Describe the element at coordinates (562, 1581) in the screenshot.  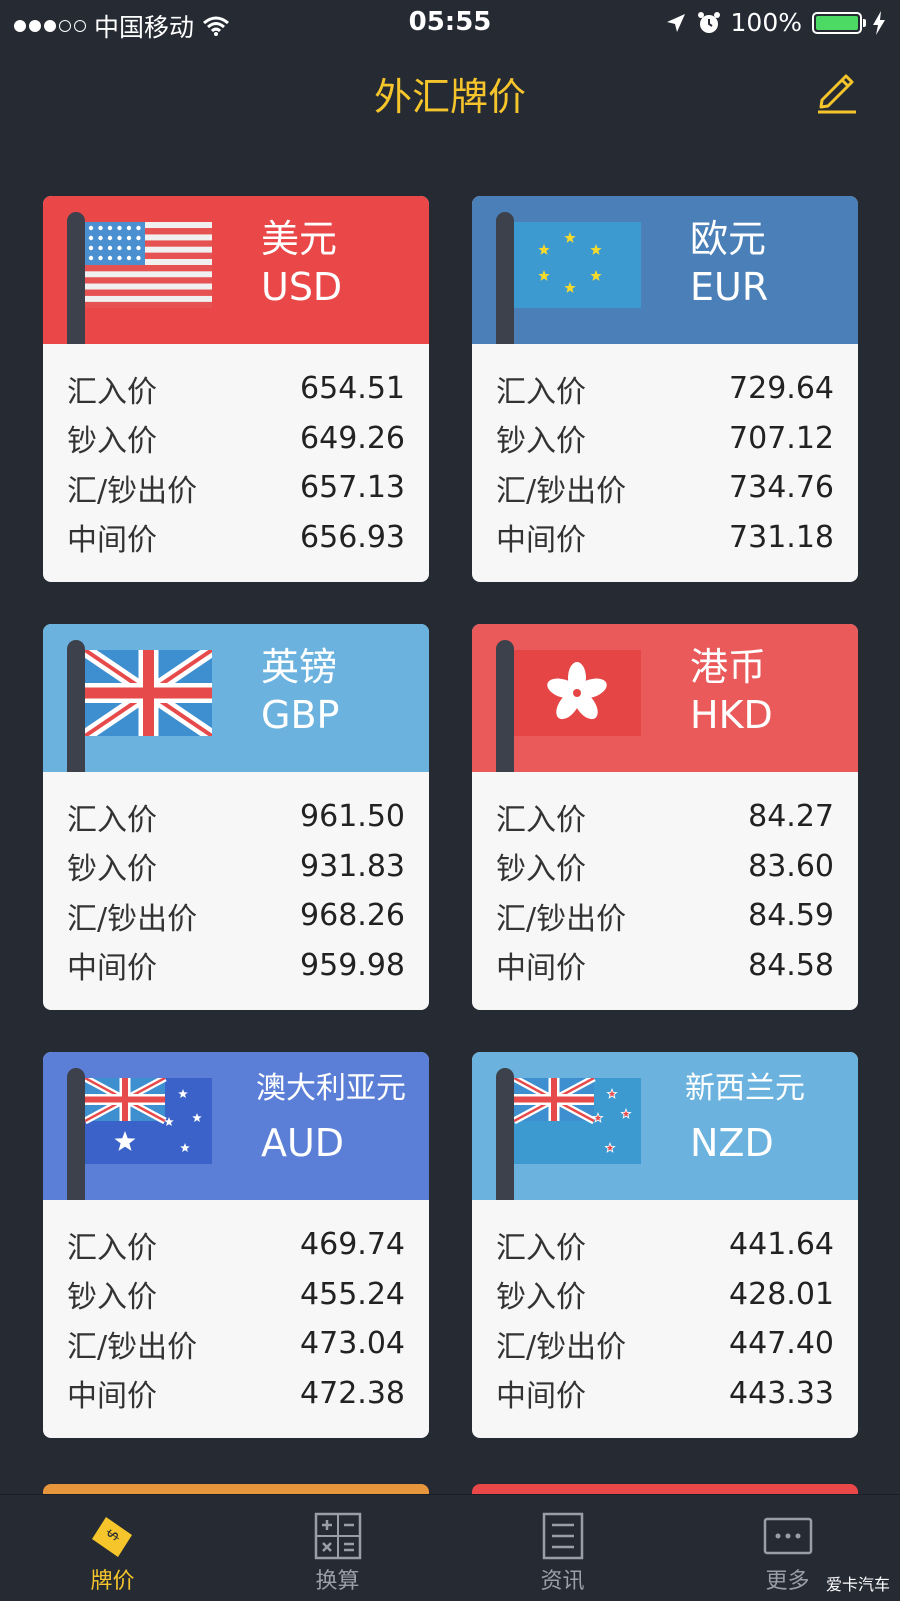
I see `tab-label: 资讯` at that location.